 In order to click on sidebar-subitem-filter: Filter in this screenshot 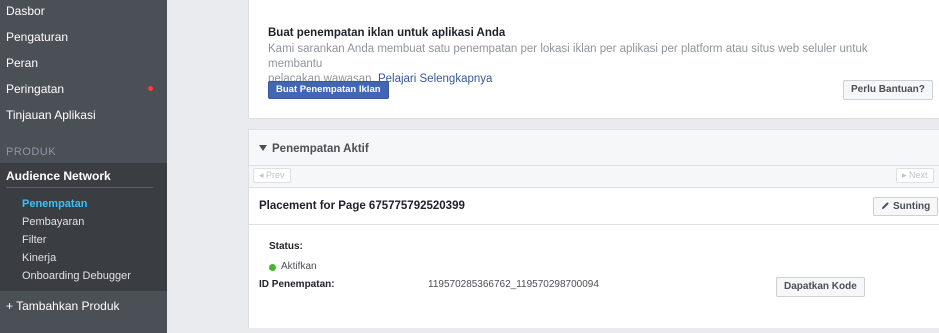, I will do `click(34, 240)`.